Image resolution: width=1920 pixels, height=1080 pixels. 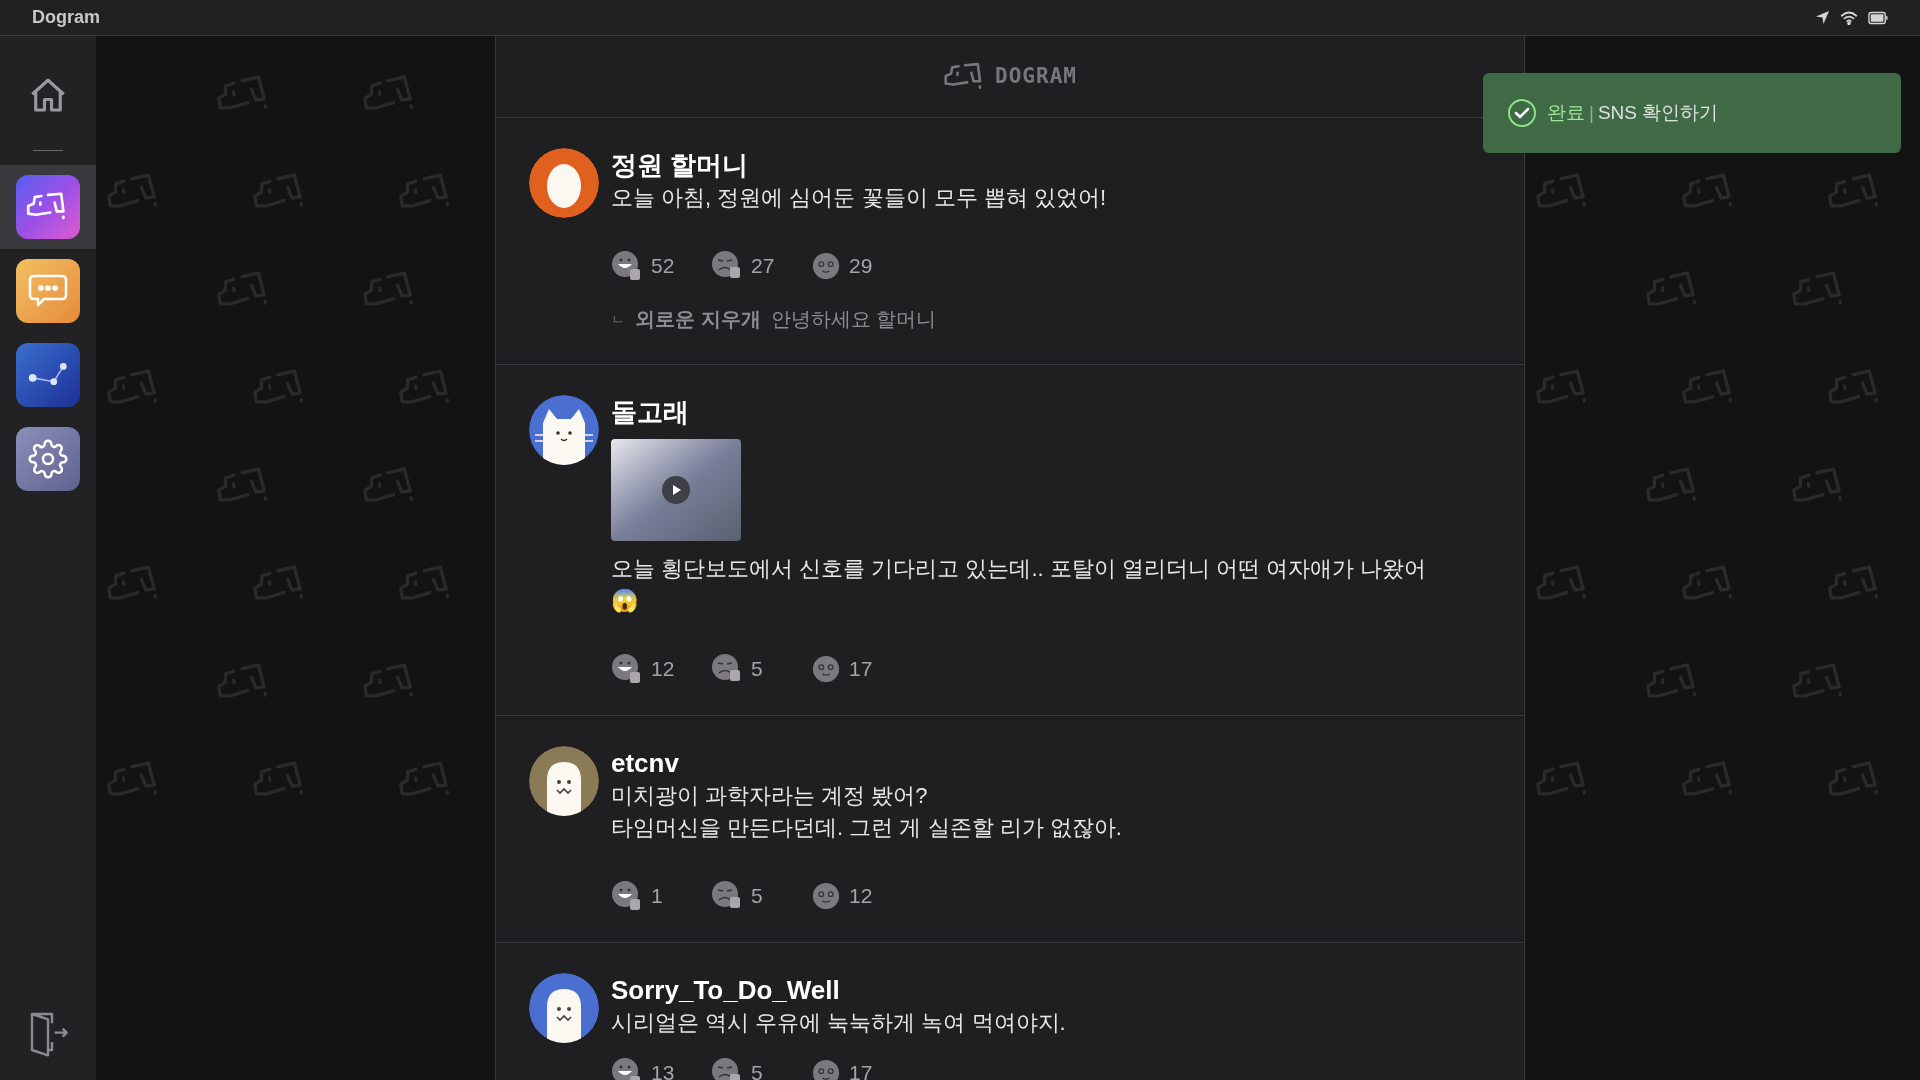 I want to click on toast-status: 완료, so click(x=1566, y=112).